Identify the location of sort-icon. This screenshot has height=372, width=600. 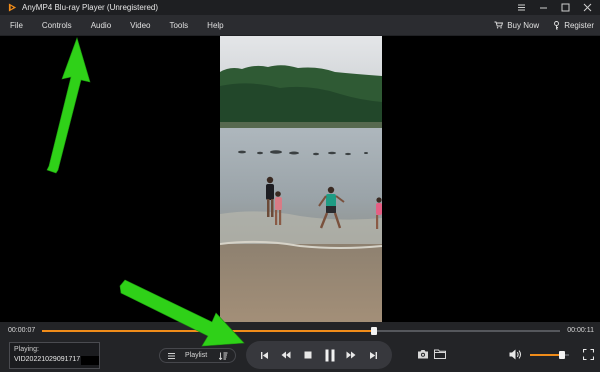
(223, 356).